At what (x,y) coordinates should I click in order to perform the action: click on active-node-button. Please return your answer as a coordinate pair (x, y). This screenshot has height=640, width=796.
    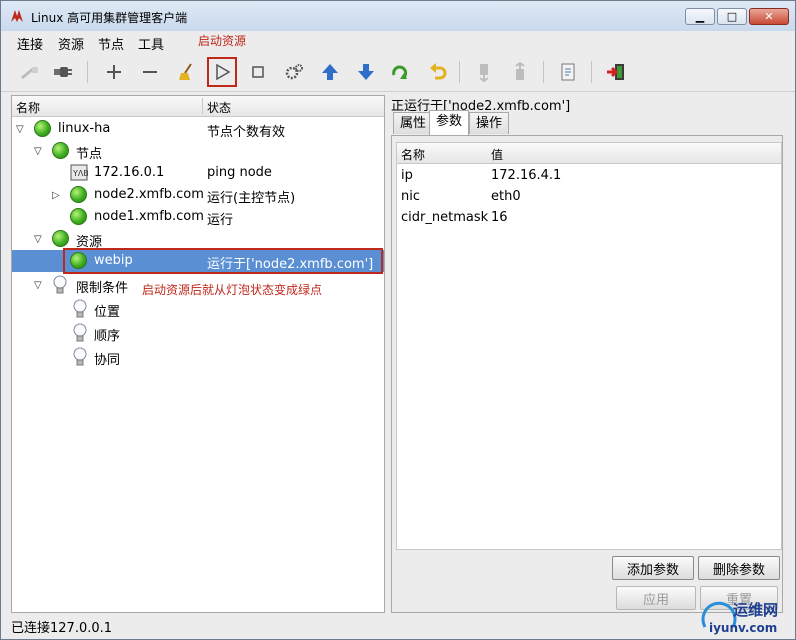
    Looking at the image, I should click on (520, 72).